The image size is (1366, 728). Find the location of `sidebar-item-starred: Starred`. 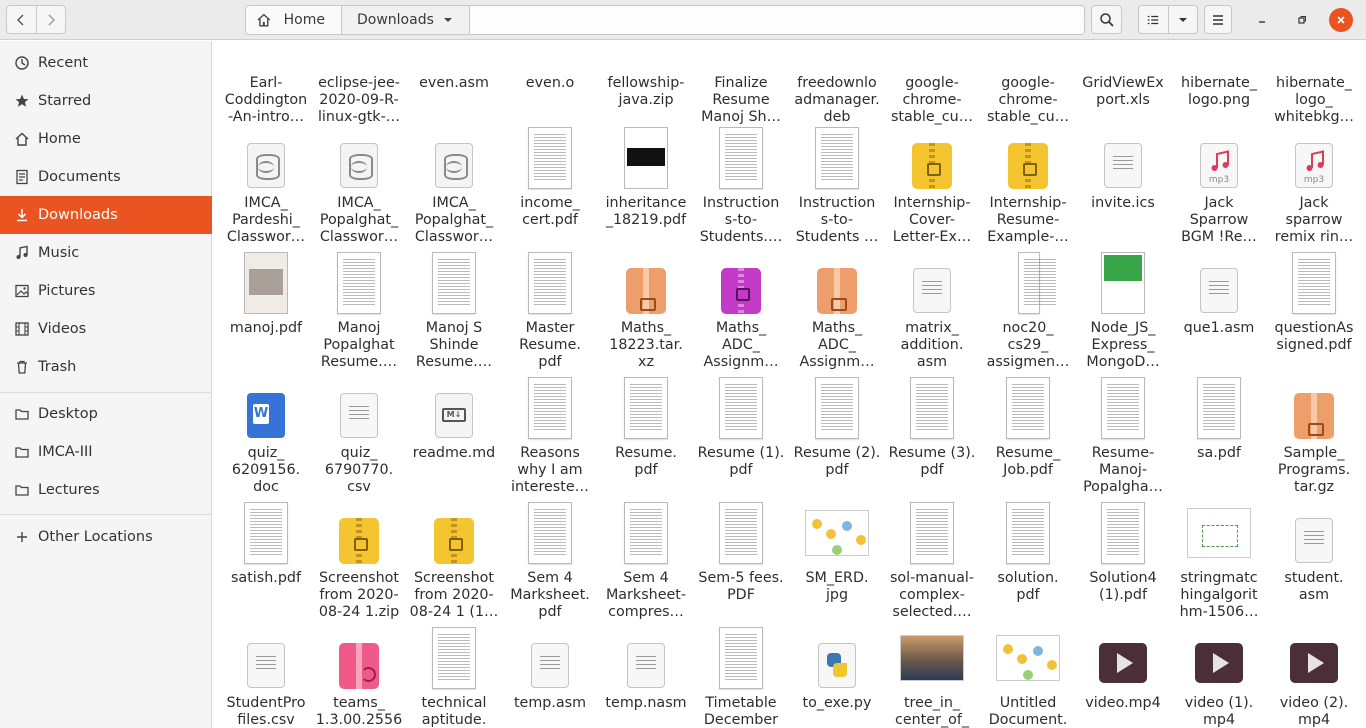

sidebar-item-starred: Starred is located at coordinates (106, 101).